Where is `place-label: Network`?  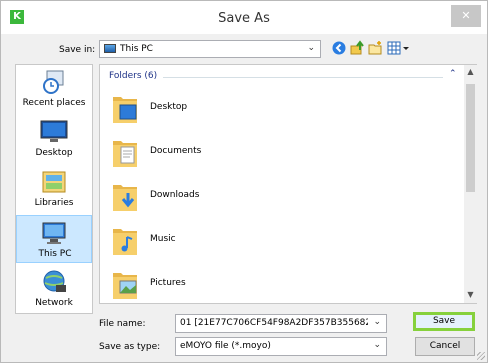
place-label: Network is located at coordinates (54, 303).